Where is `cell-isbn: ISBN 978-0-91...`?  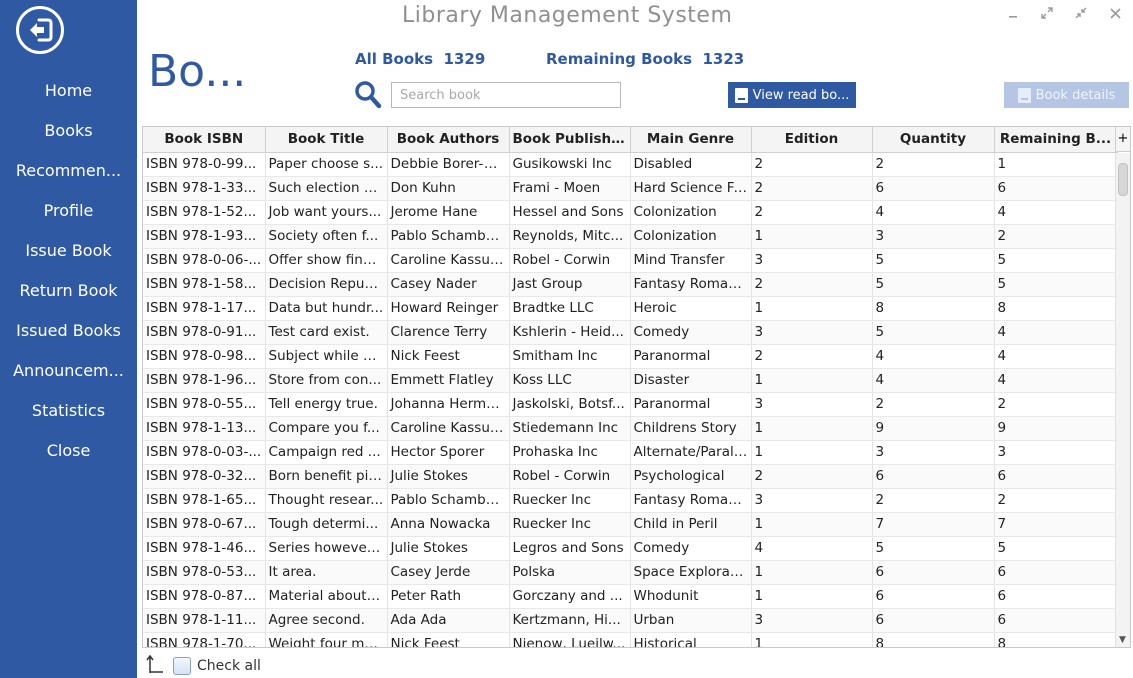 cell-isbn: ISBN 978-0-91... is located at coordinates (204, 332).